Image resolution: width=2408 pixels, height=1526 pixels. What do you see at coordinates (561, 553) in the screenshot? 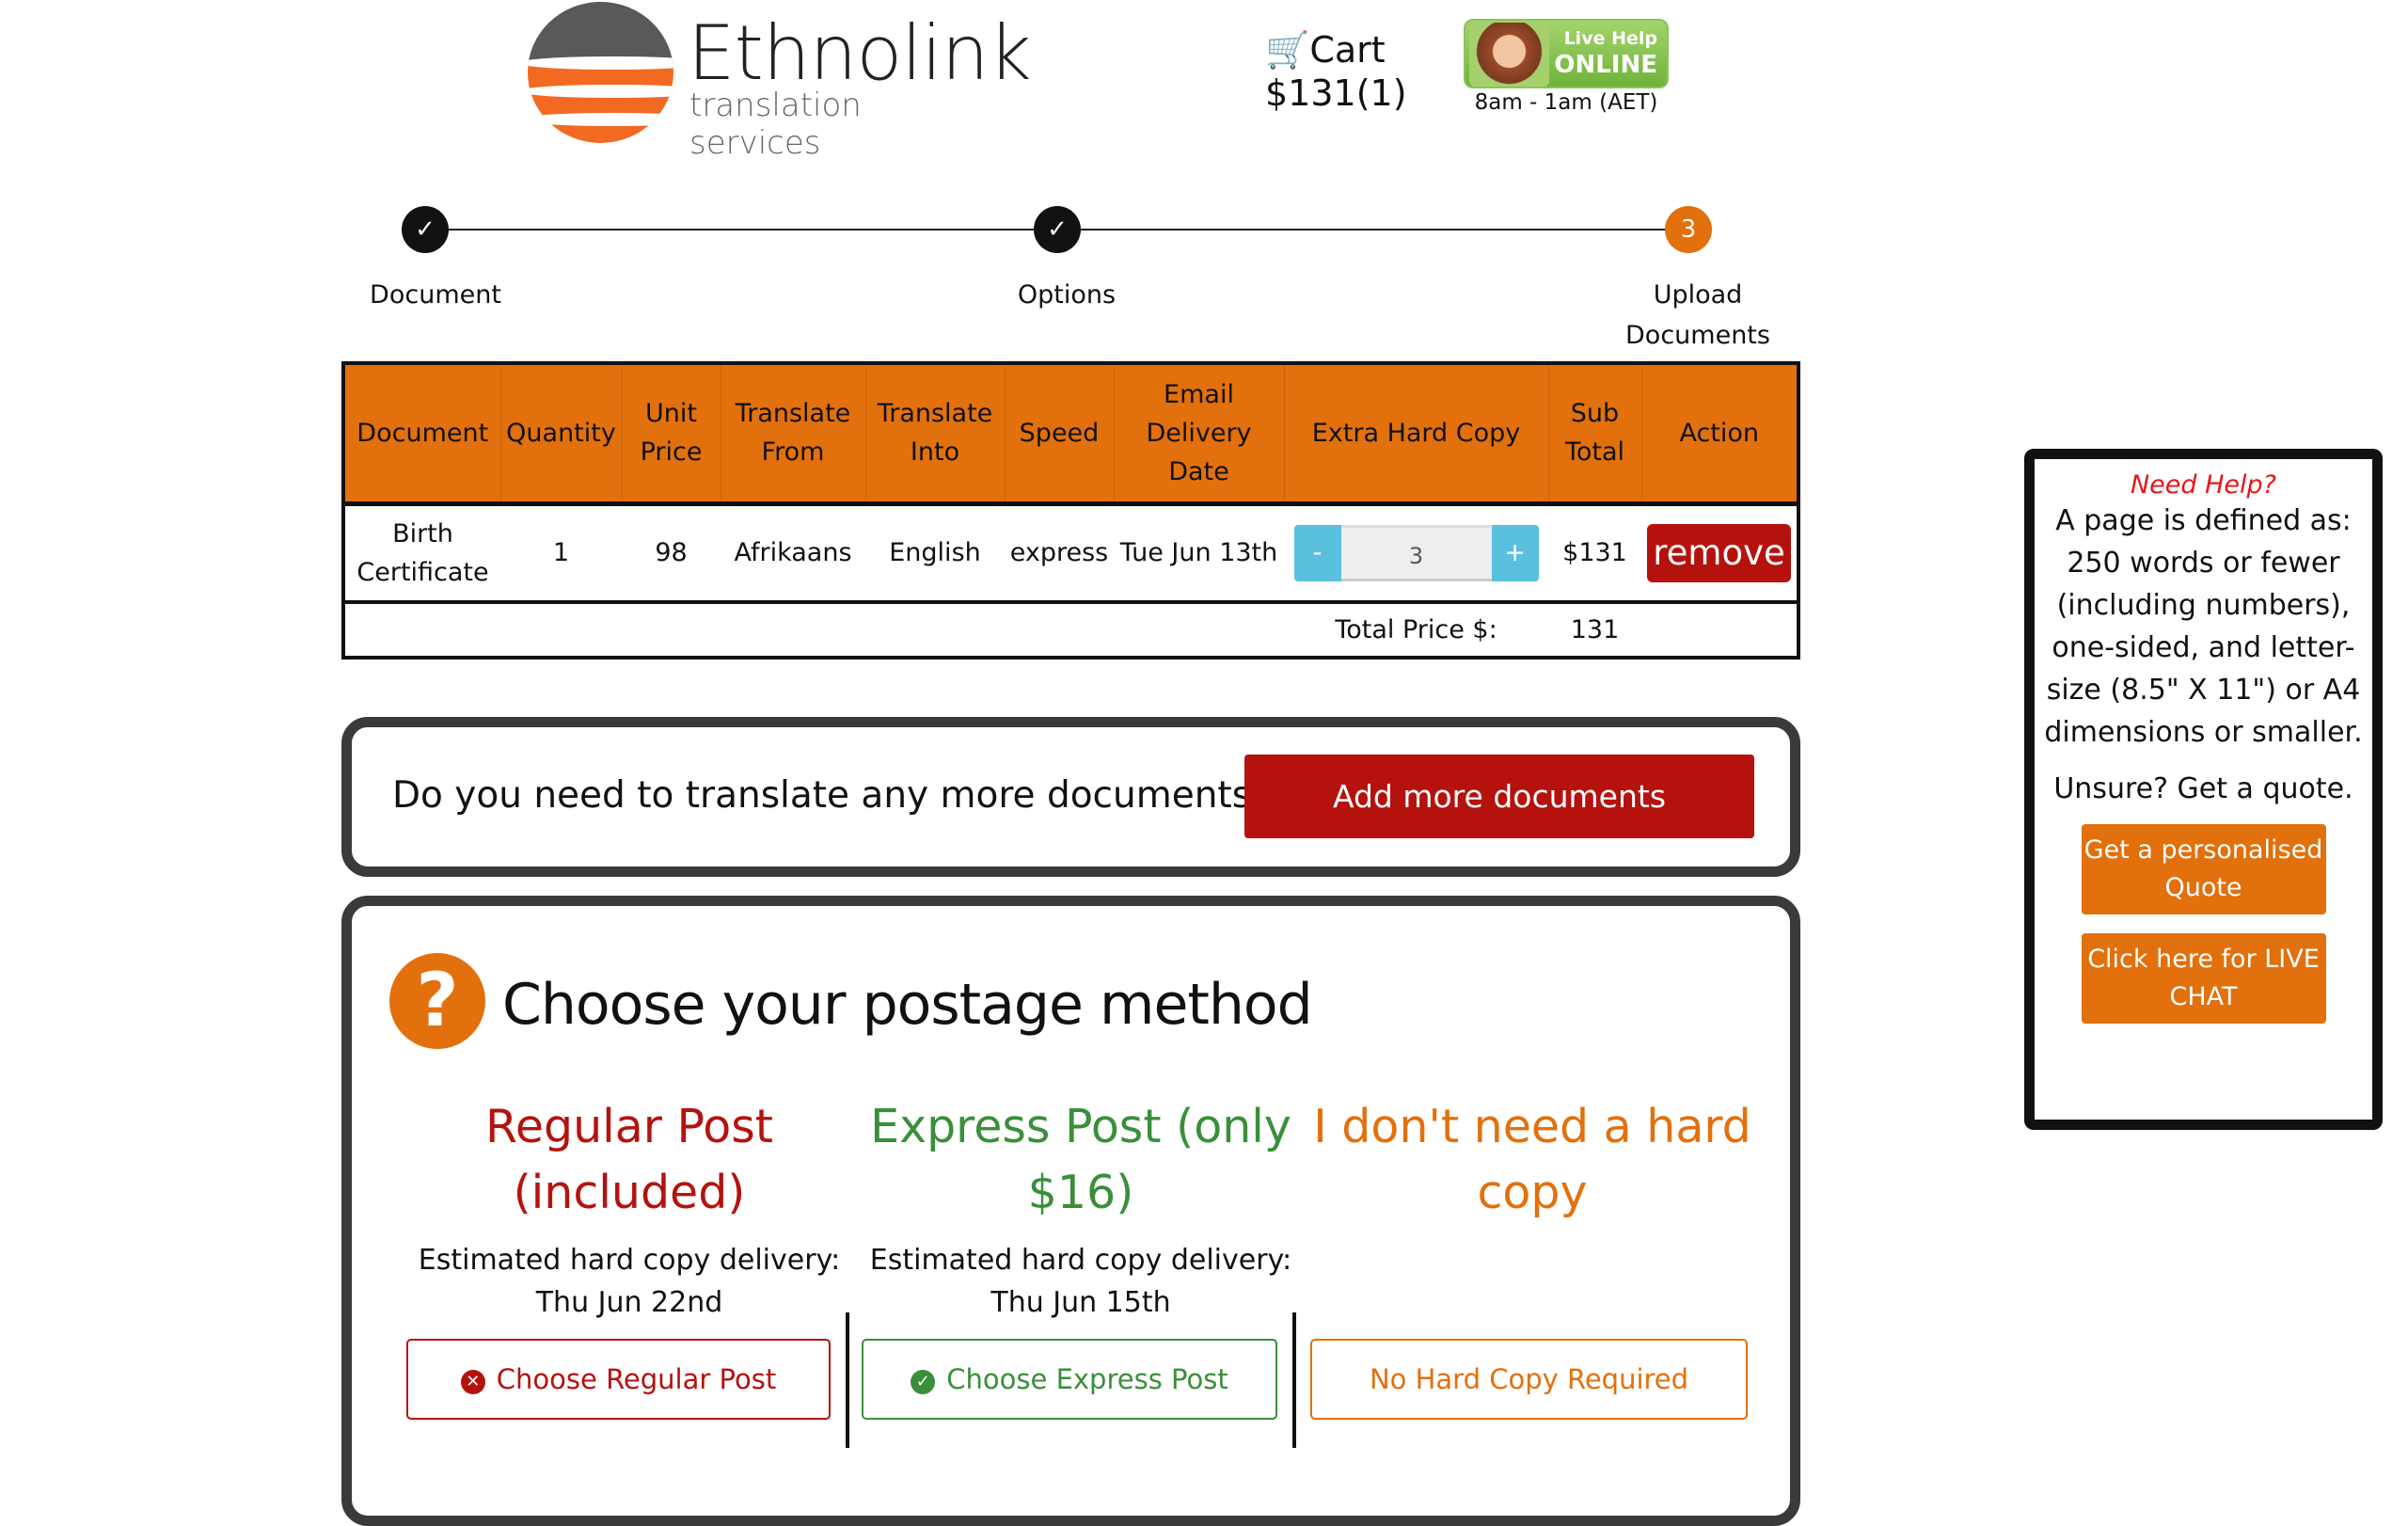
I see `cell-quantity: 1` at bounding box center [561, 553].